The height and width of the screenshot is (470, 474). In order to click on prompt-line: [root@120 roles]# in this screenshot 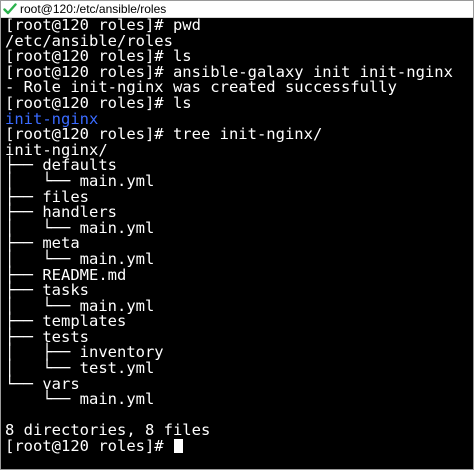, I will do `click(237, 446)`.